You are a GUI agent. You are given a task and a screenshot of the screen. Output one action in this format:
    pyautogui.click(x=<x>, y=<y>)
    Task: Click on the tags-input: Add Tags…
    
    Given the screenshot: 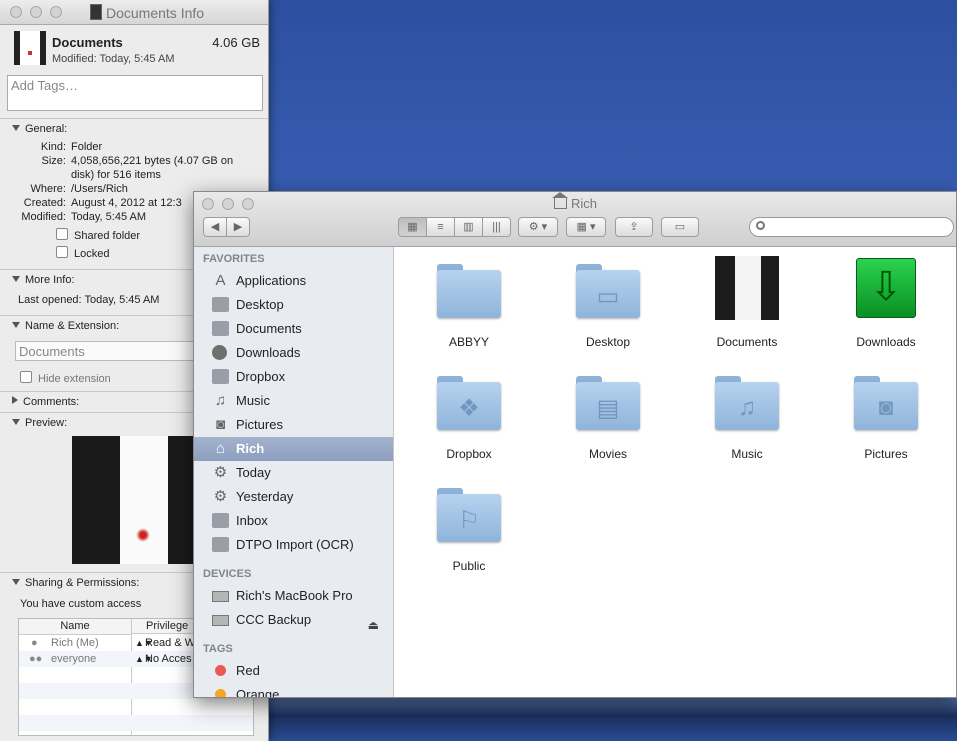 What is the action you would take?
    pyautogui.click(x=135, y=93)
    